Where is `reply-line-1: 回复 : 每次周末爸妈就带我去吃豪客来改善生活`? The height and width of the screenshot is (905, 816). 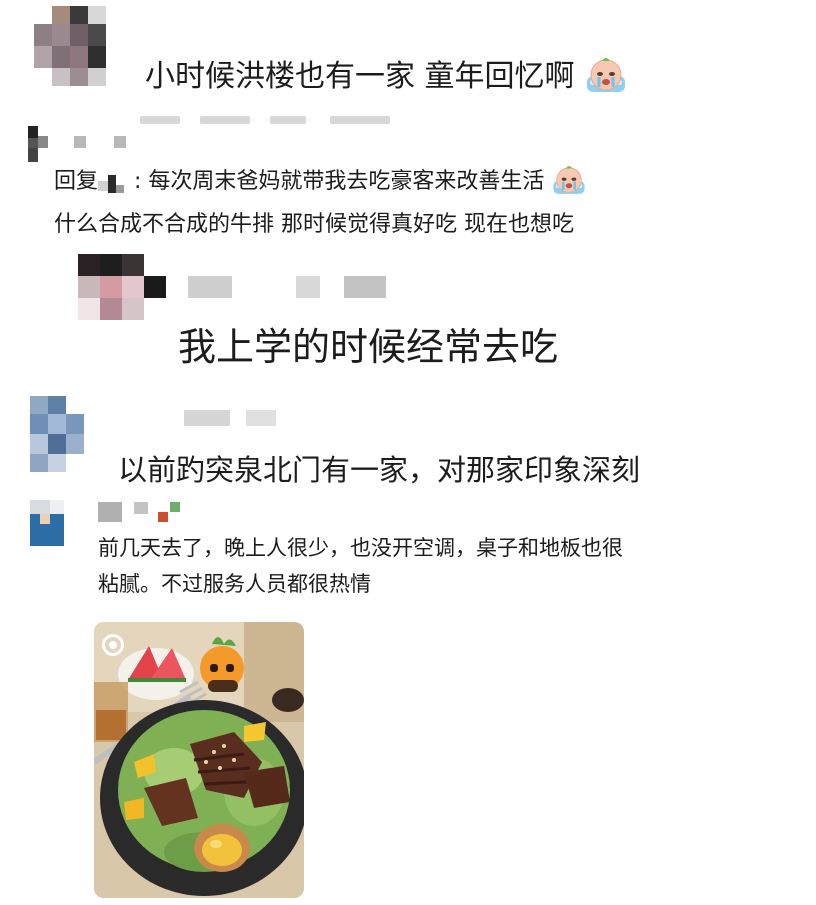 reply-line-1: 回复 : 每次周末爸妈就带我去吃豪客来改善生活 is located at coordinates (320, 182).